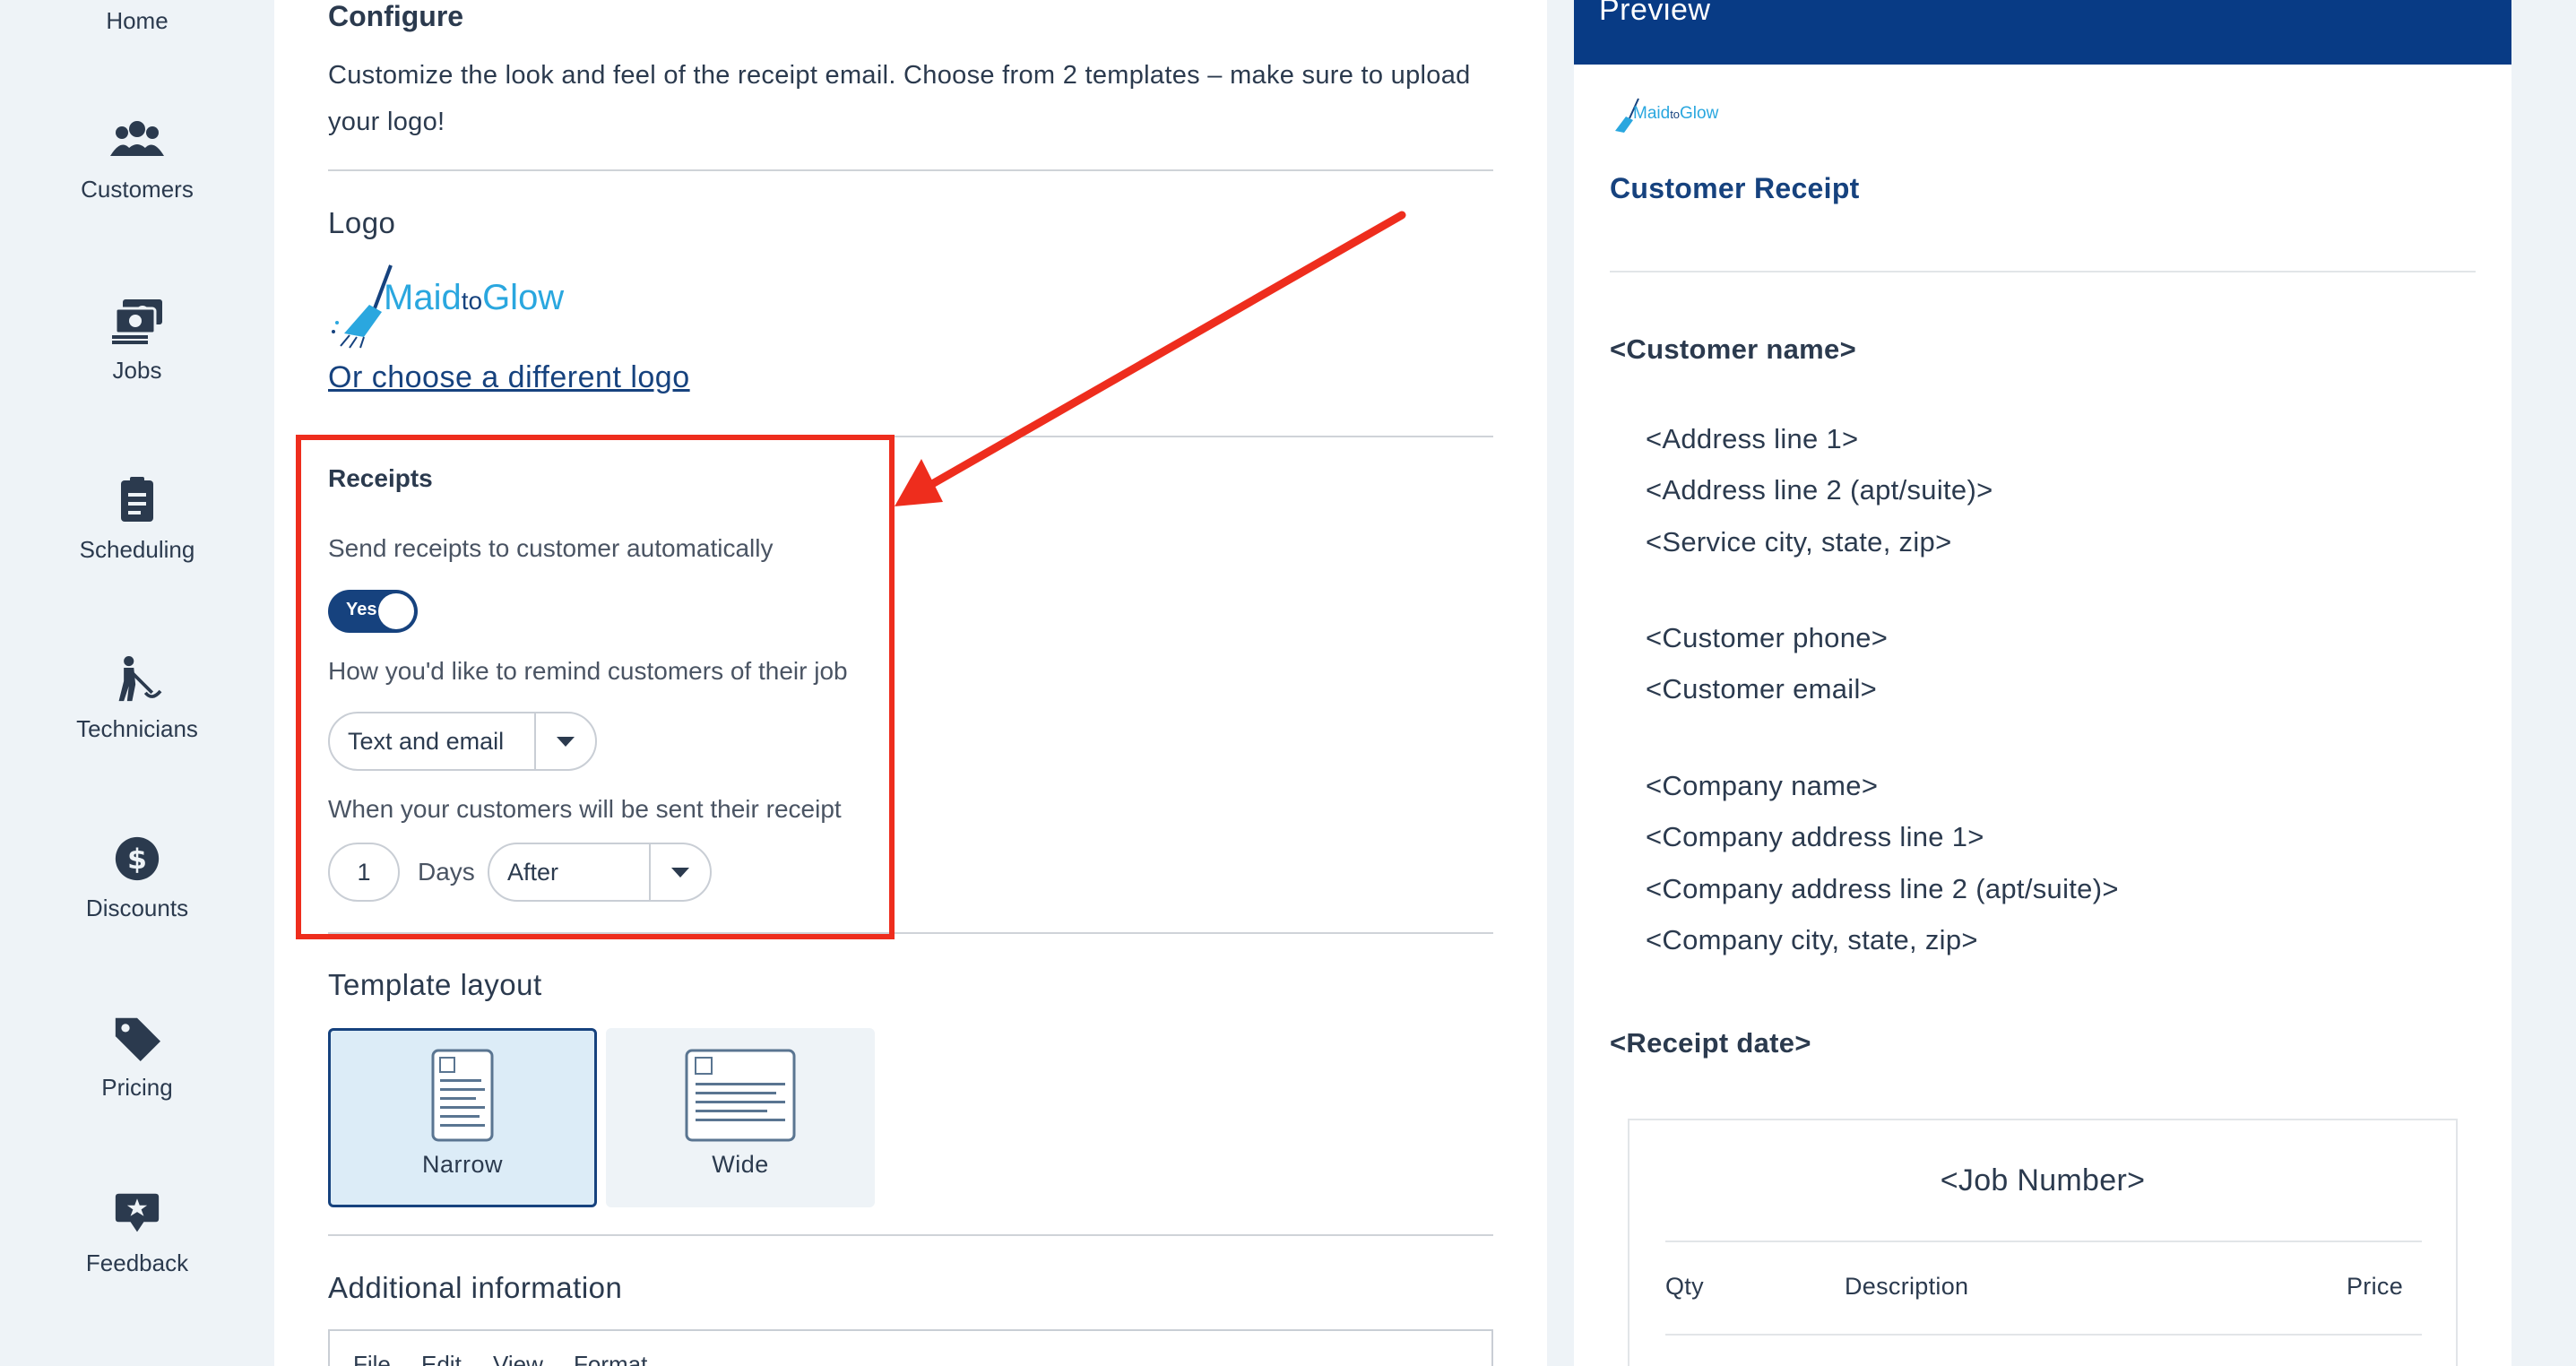  I want to click on editor-menu-edit: Edit, so click(441, 1359).